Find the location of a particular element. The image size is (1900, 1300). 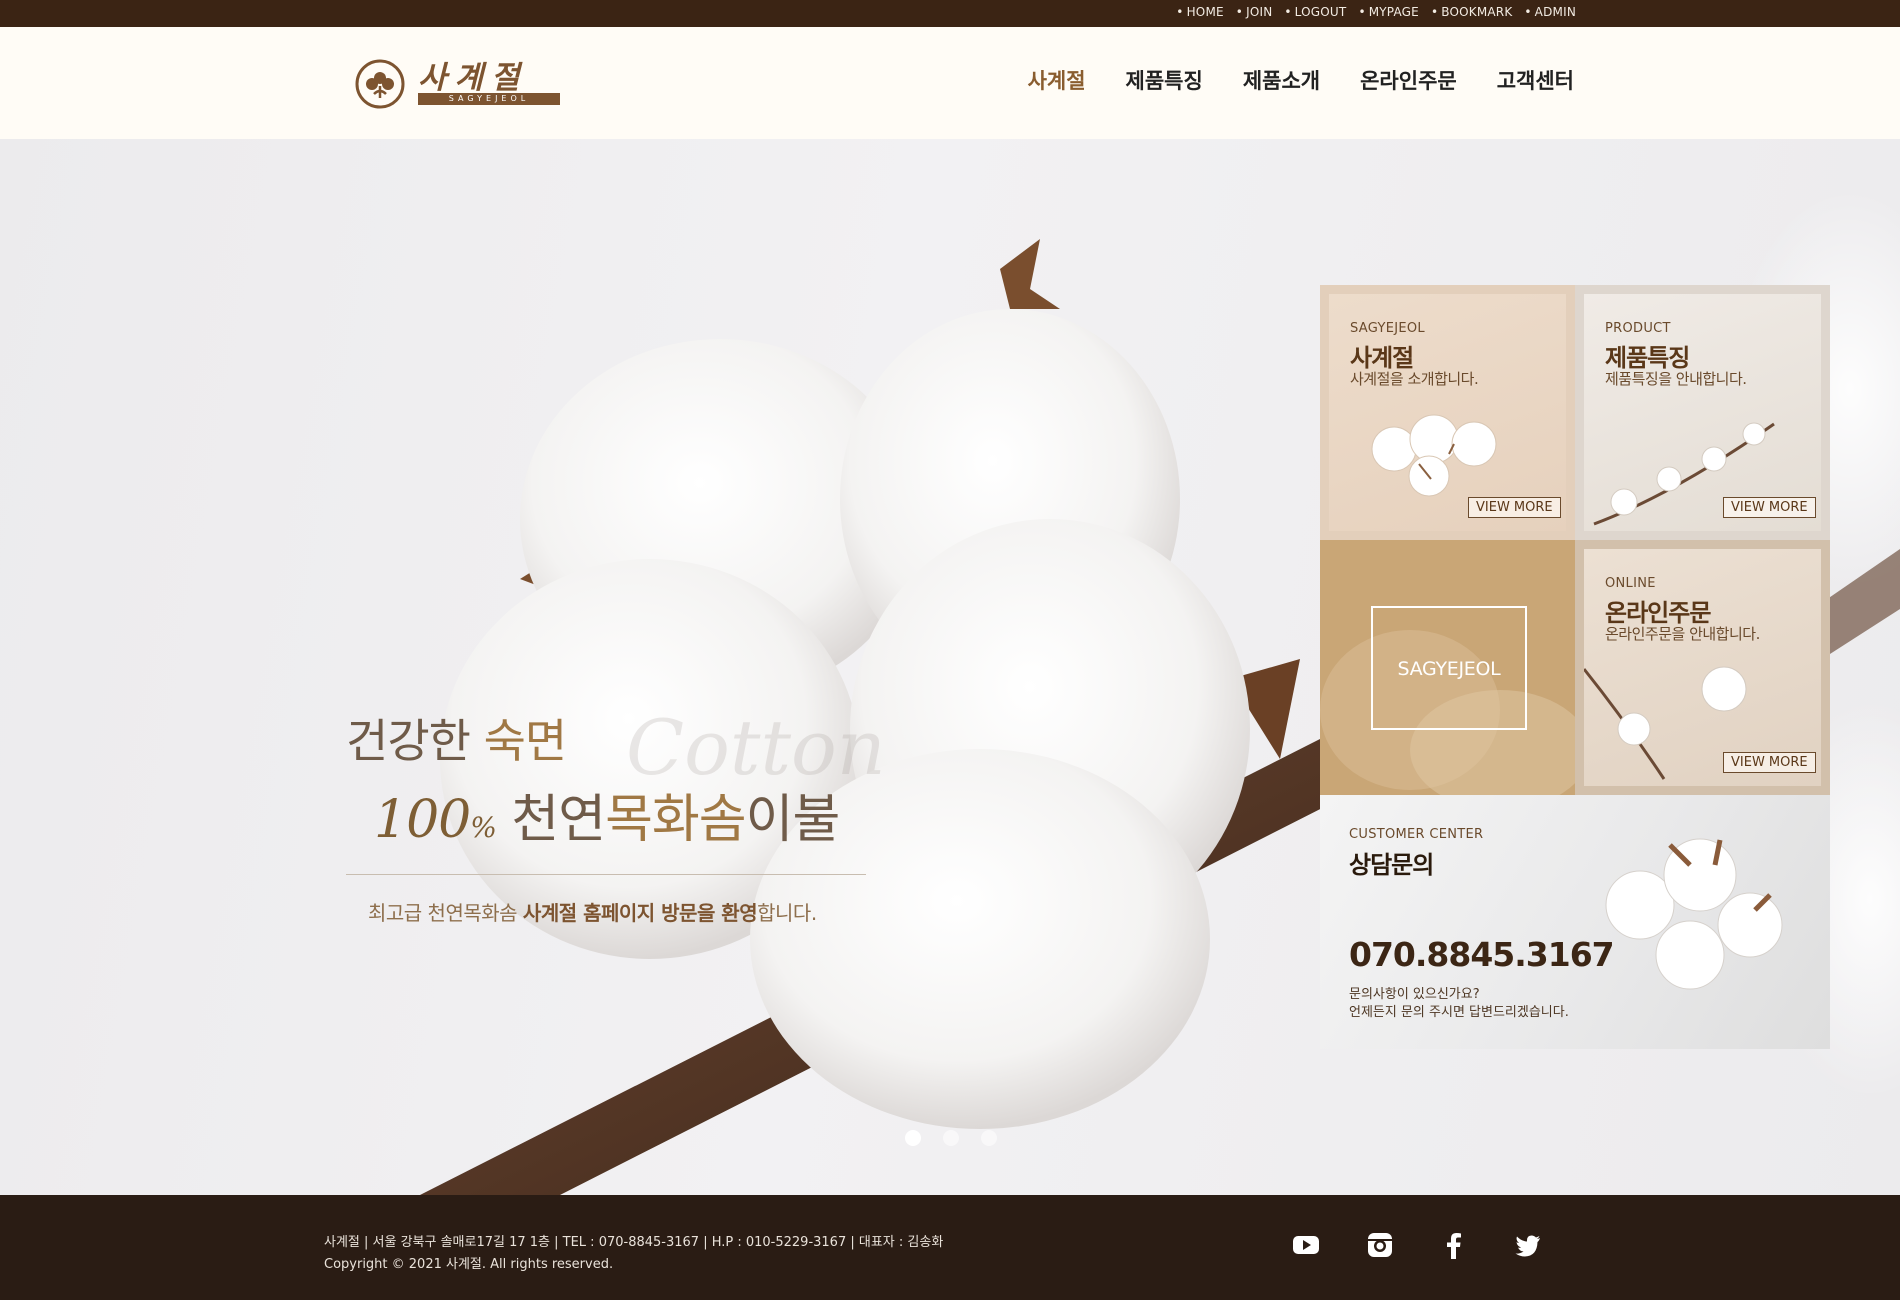

cotton-logo-icon is located at coordinates (380, 84).